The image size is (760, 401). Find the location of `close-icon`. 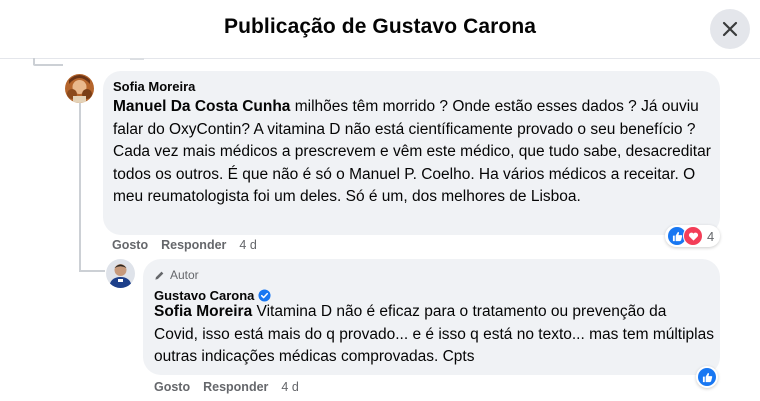

close-icon is located at coordinates (730, 29).